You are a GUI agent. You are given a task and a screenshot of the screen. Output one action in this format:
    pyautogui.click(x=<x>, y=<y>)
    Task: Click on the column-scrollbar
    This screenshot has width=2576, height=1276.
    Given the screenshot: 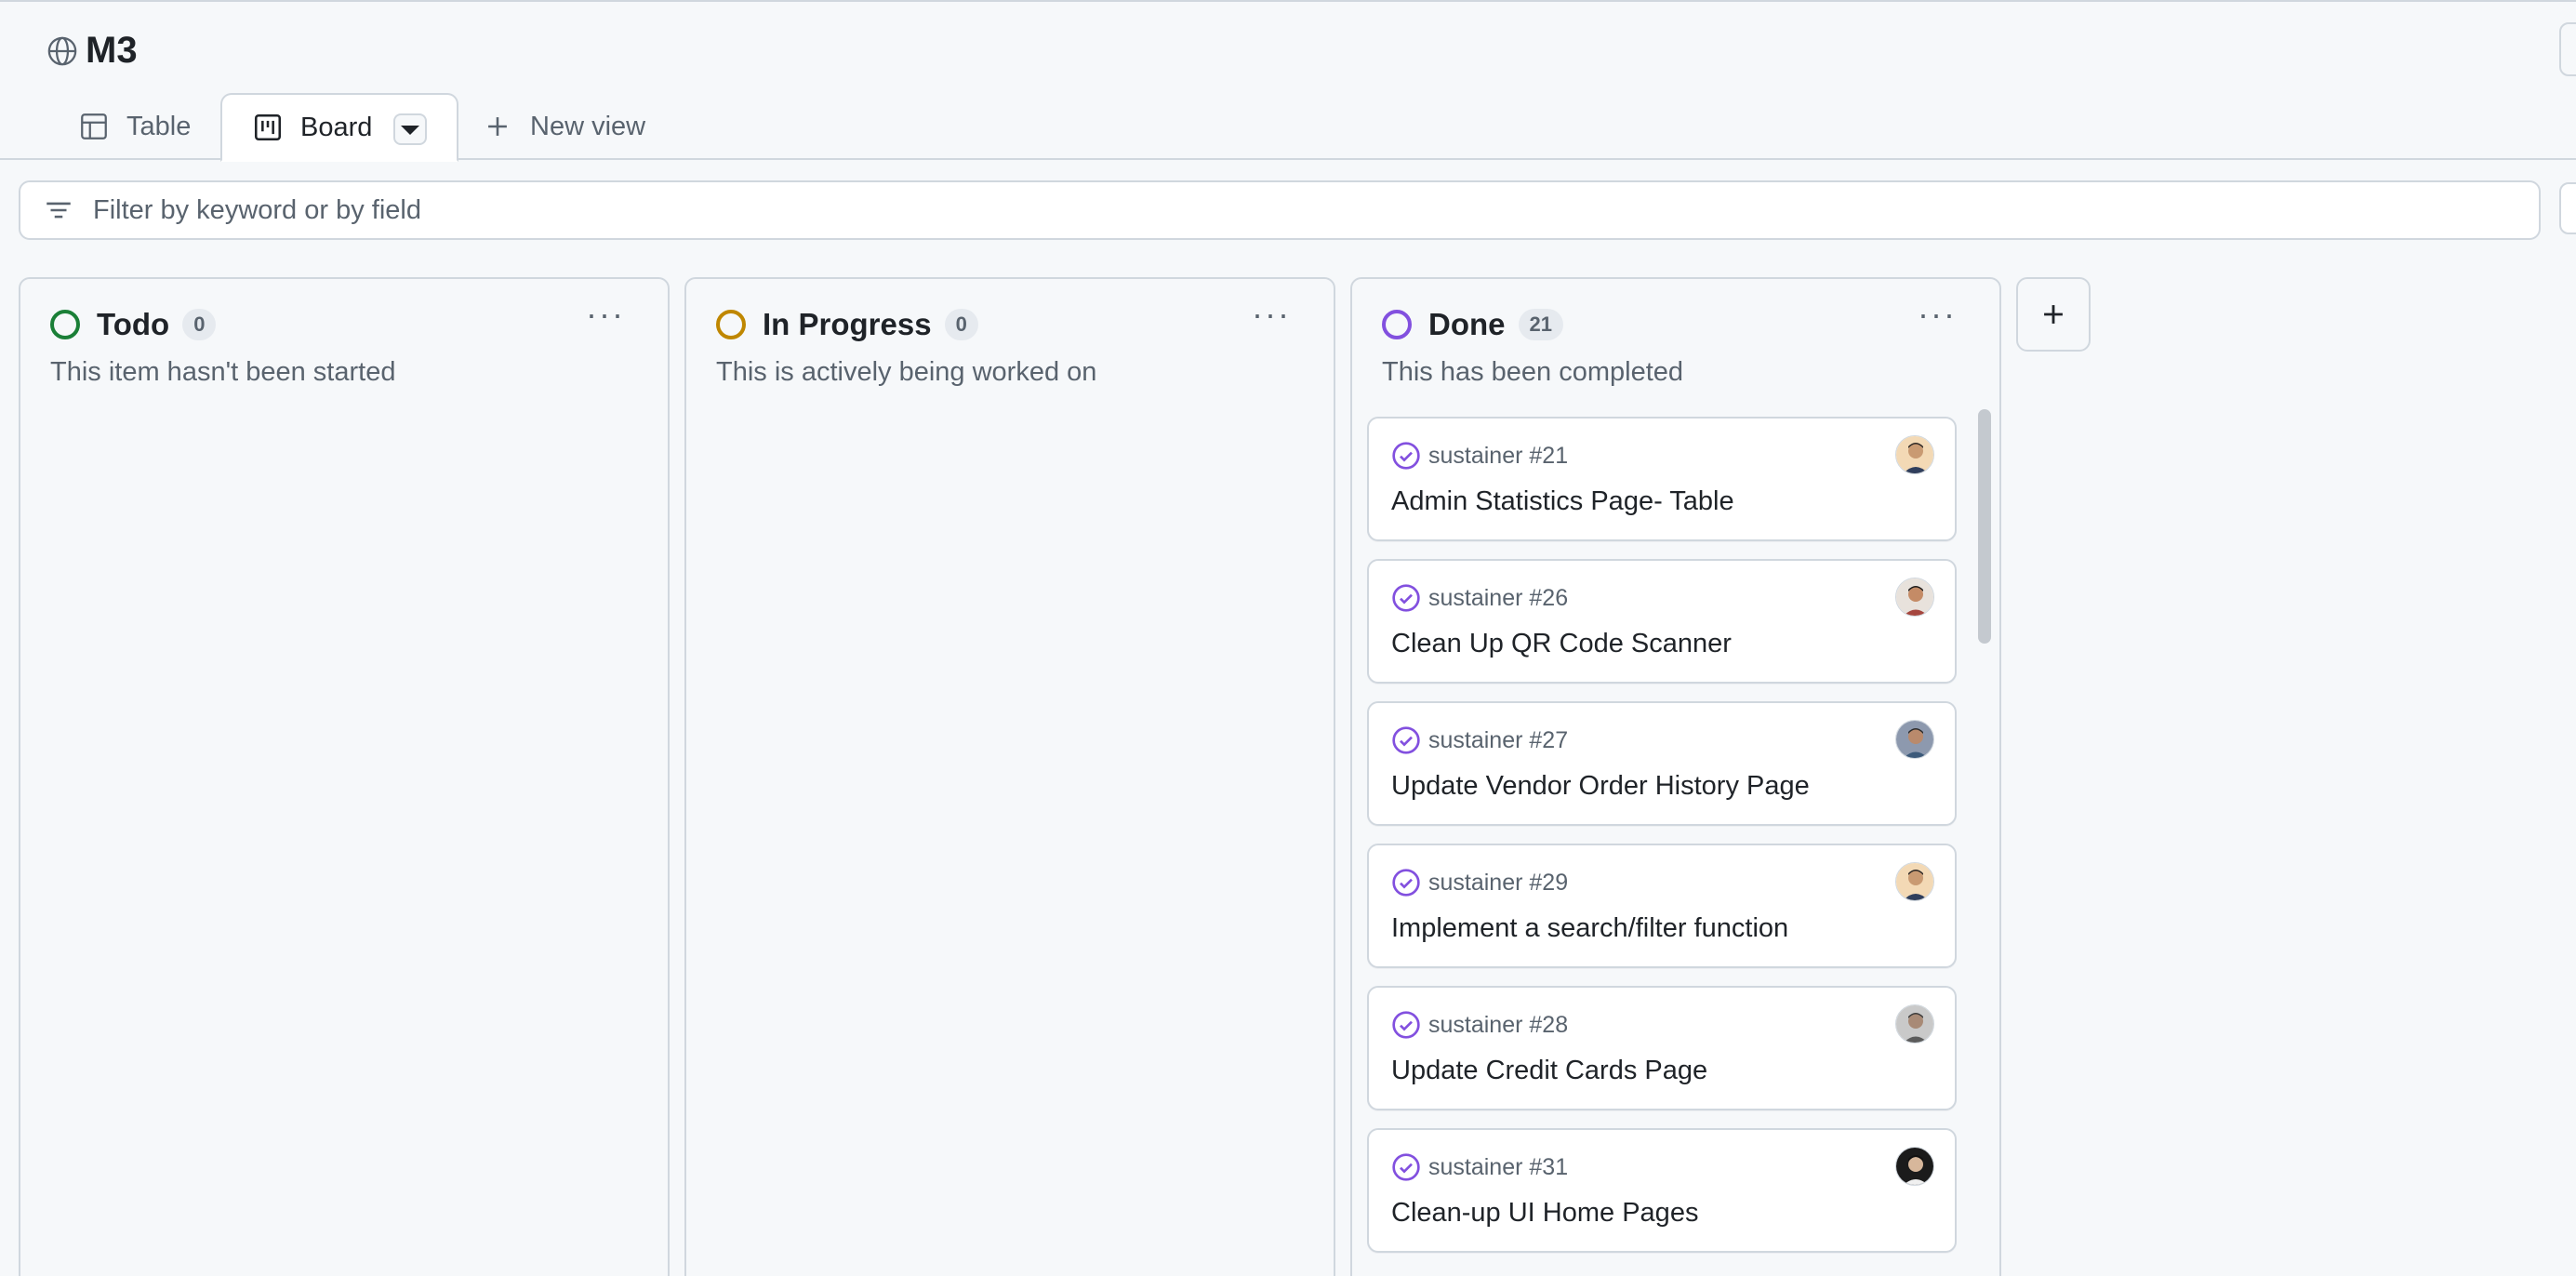 What is the action you would take?
    pyautogui.click(x=1984, y=842)
    